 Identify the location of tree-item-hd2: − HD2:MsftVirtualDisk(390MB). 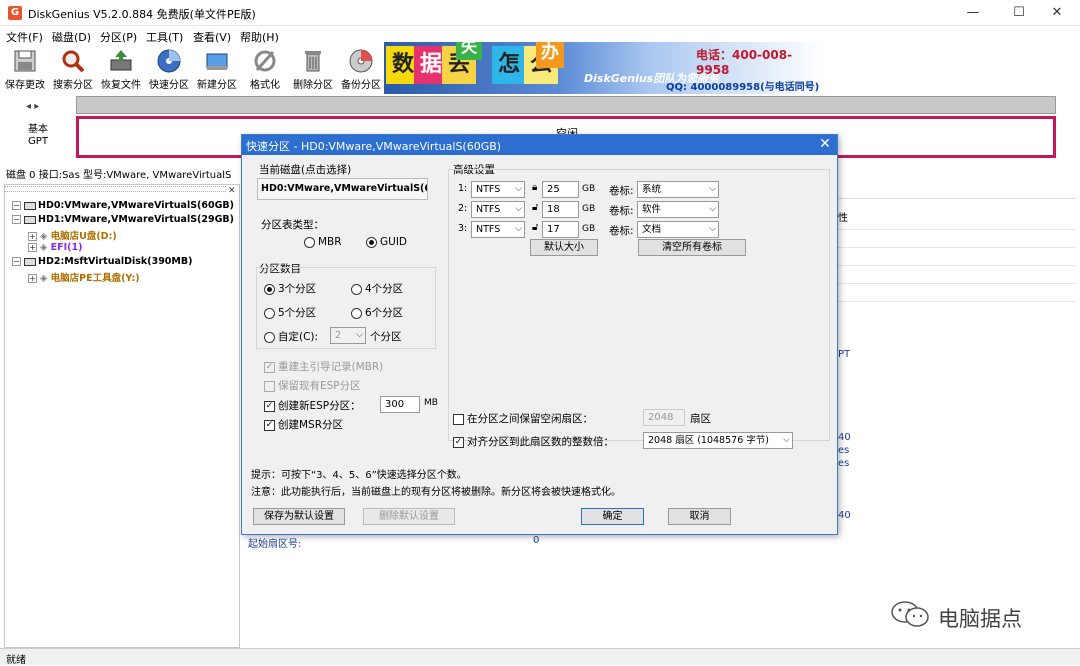
(102, 261).